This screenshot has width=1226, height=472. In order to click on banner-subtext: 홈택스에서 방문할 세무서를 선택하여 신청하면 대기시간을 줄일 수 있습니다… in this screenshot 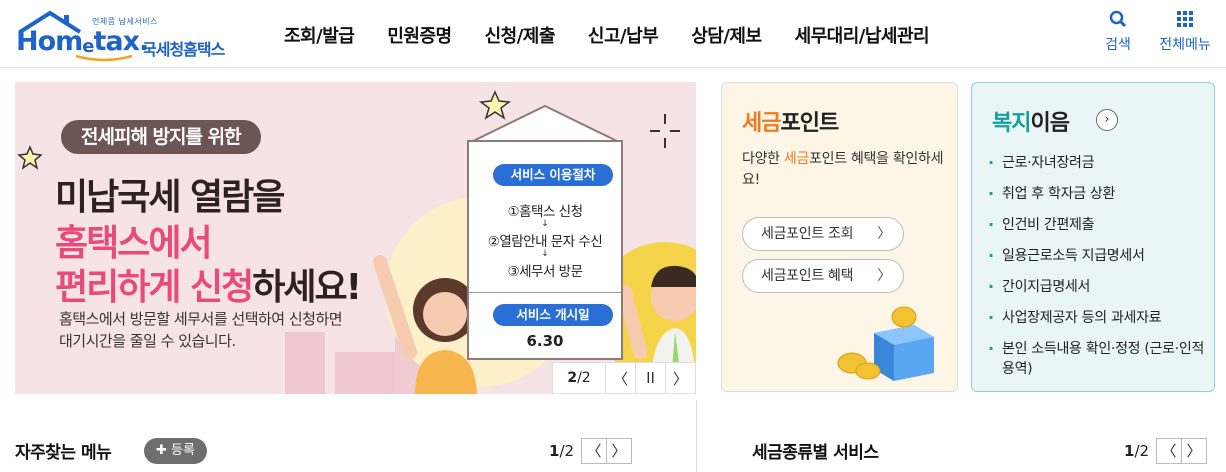, I will do `click(201, 330)`.